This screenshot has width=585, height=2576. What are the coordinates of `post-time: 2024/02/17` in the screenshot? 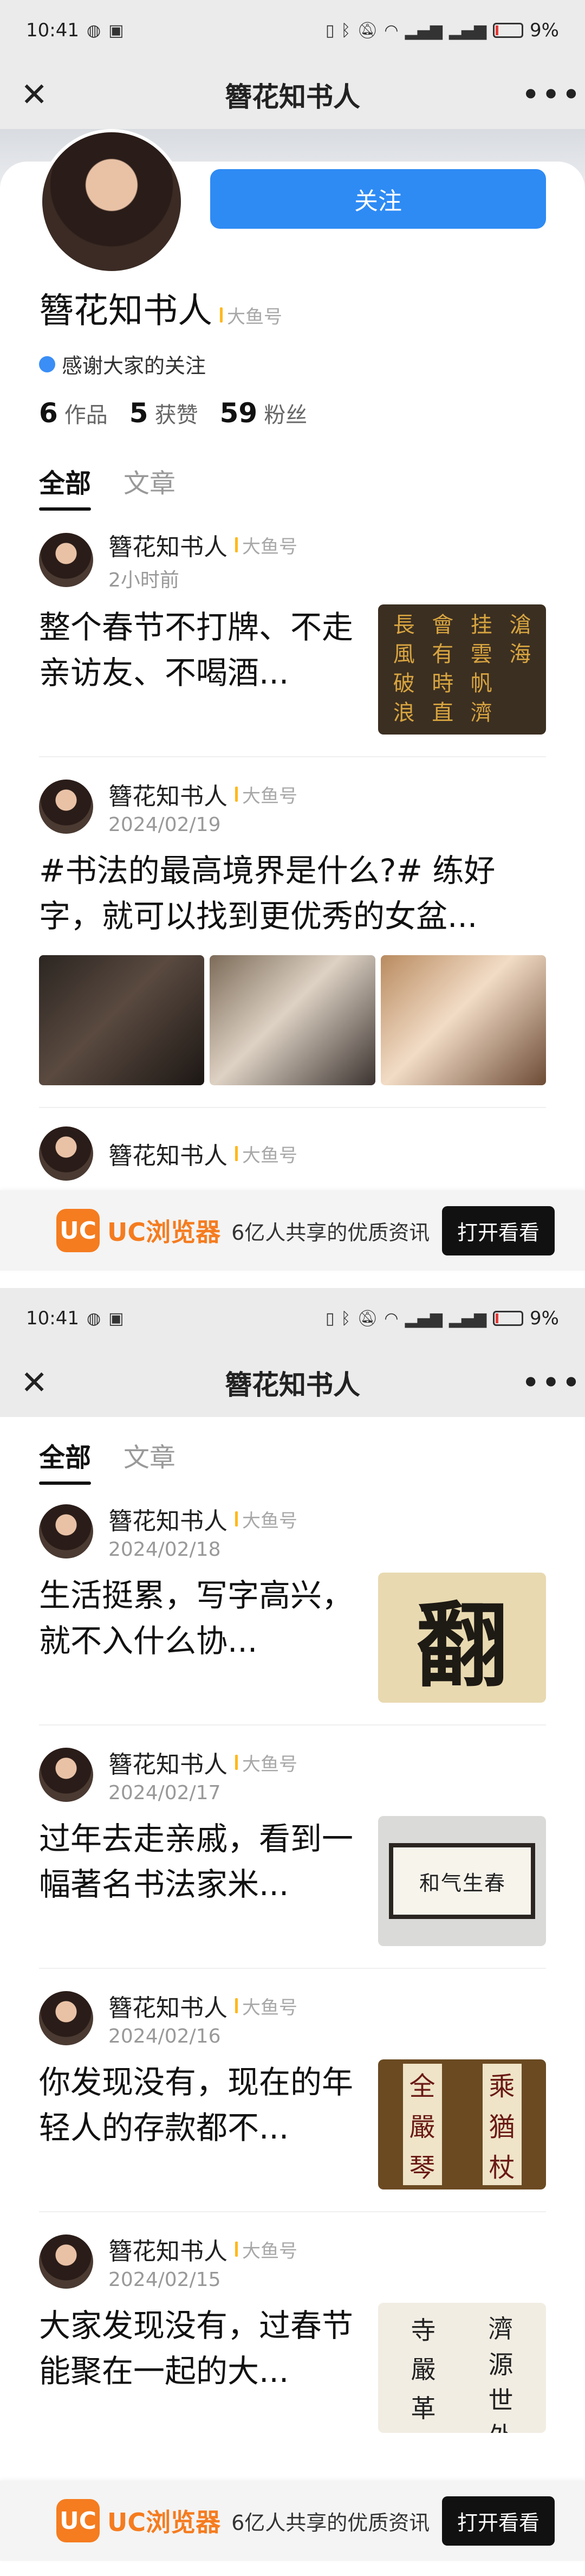 It's located at (164, 1793).